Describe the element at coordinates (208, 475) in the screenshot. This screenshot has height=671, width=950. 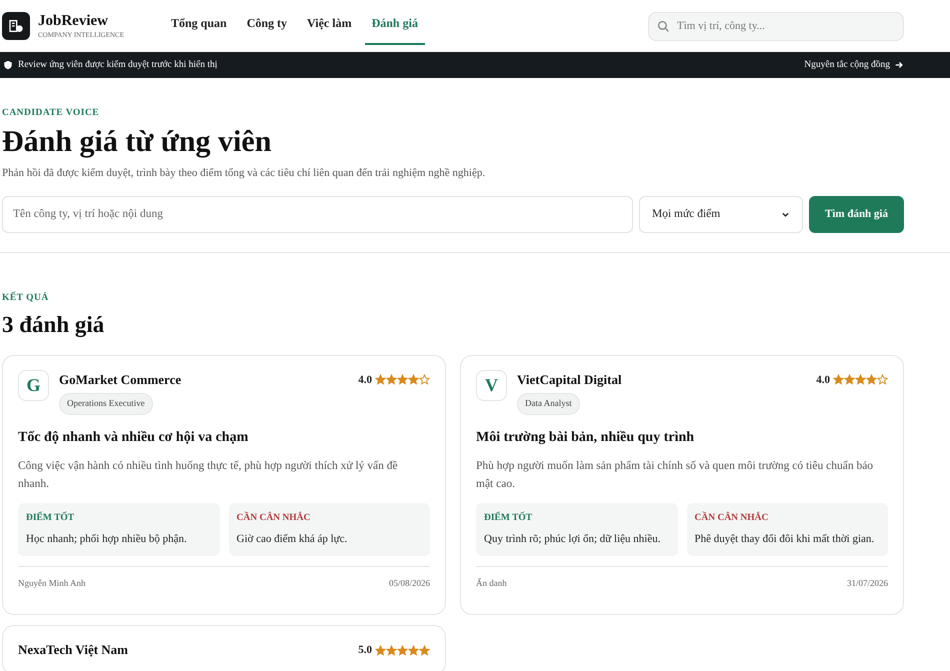
I see `review-body: Công việc vận hành có nhiều tình huống thực tế, phù hợp người thích xử lý vấn đề nhanh.` at that location.